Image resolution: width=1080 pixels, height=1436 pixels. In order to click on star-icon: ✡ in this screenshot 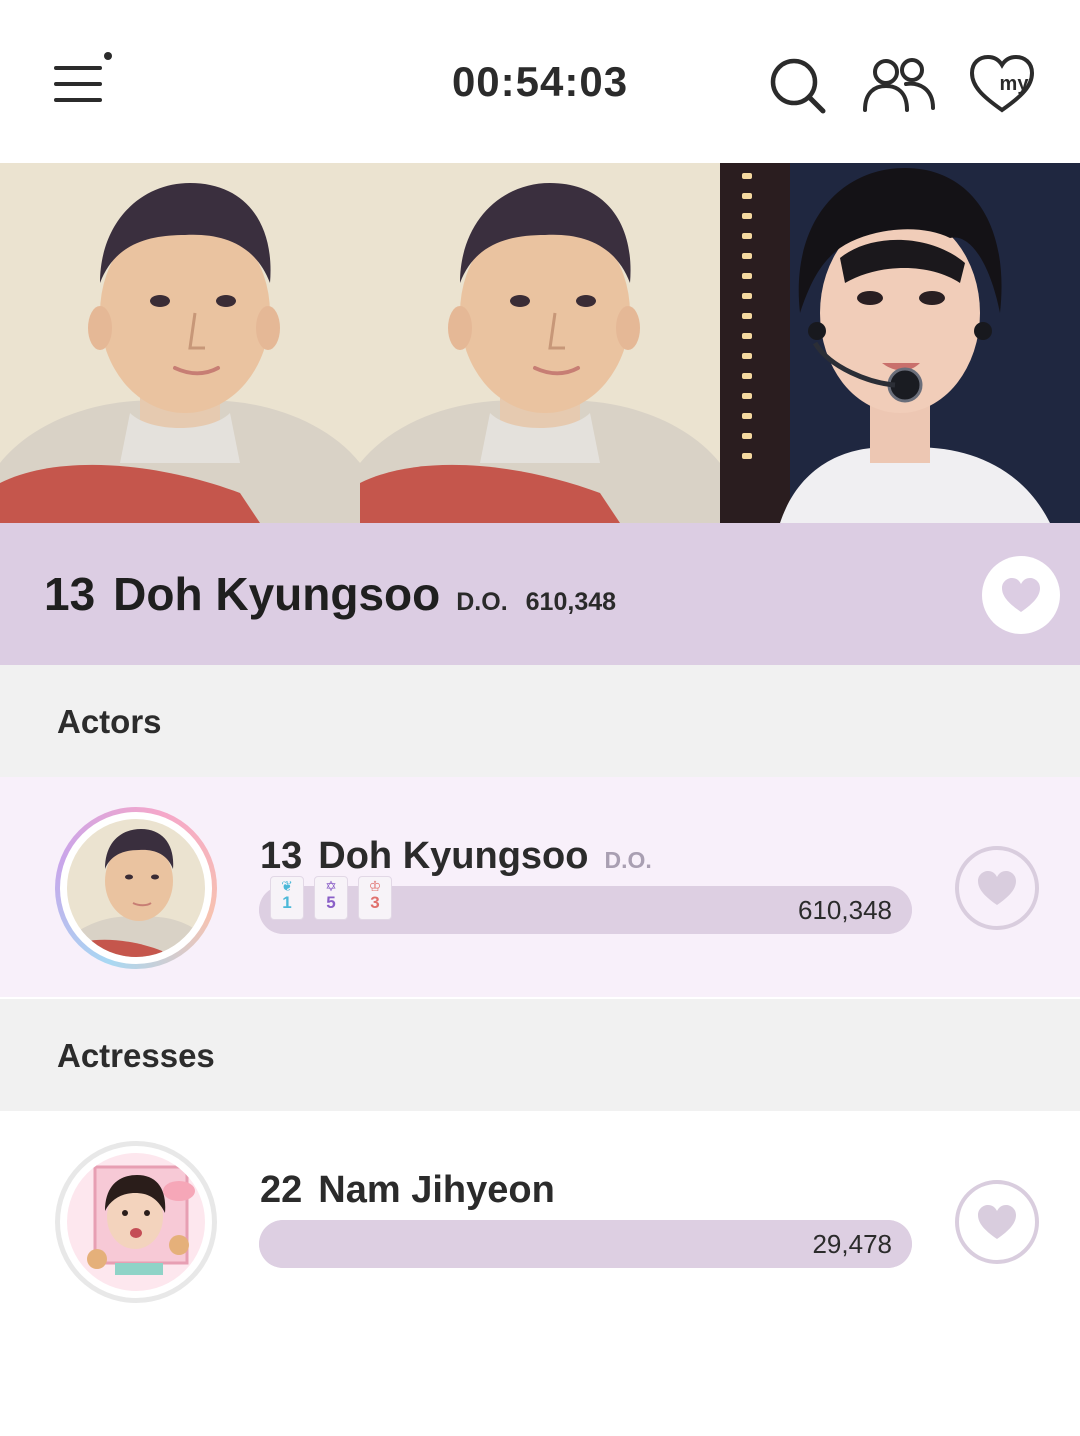, I will do `click(331, 886)`.